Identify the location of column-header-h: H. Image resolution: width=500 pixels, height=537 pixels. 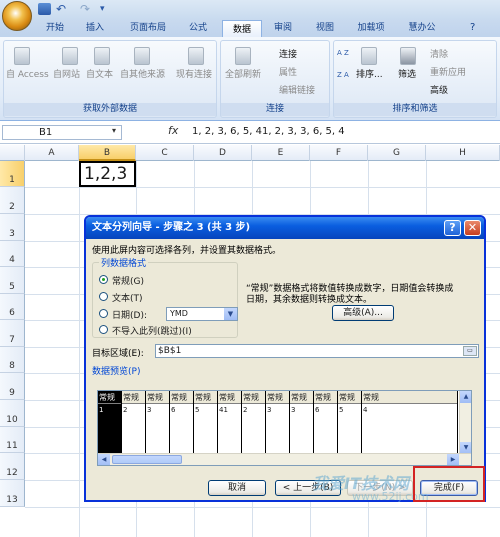
(463, 153).